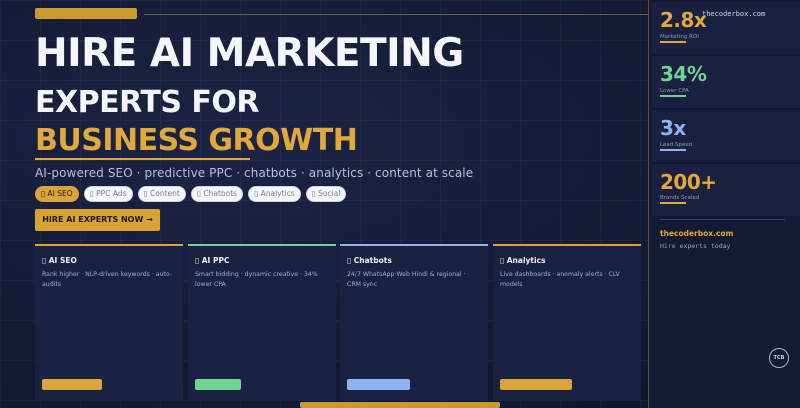 The height and width of the screenshot is (408, 800). Describe the element at coordinates (57, 194) in the screenshot. I see `chip-ai-seo: ▯ AI SEO` at that location.